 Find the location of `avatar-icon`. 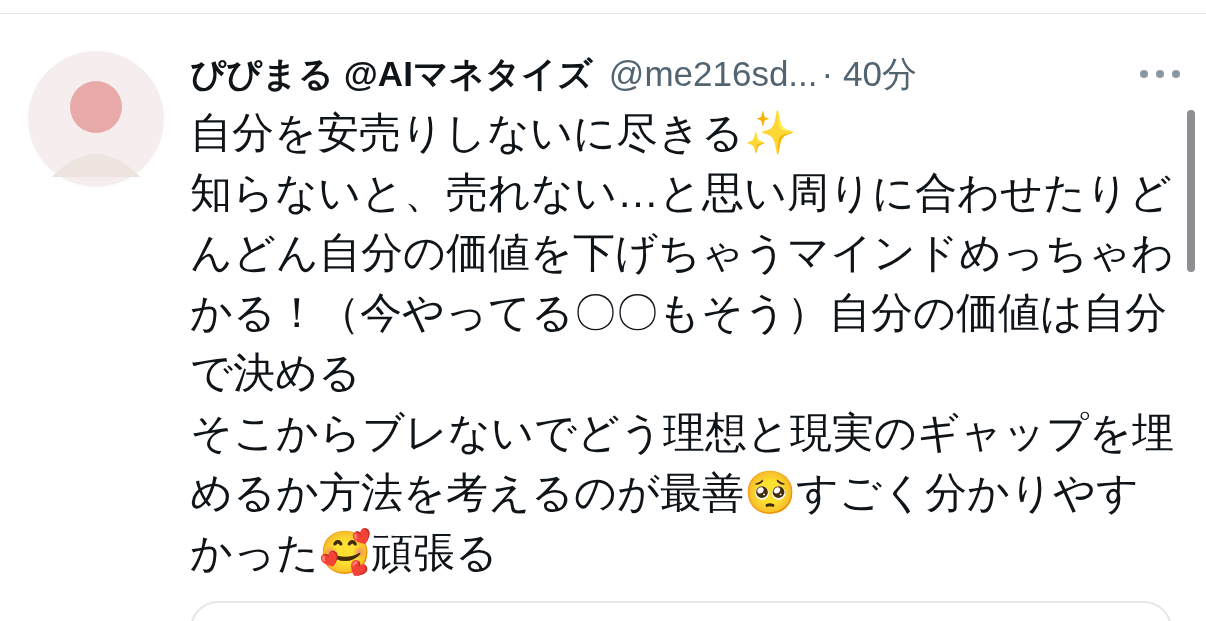

avatar-icon is located at coordinates (96, 119).